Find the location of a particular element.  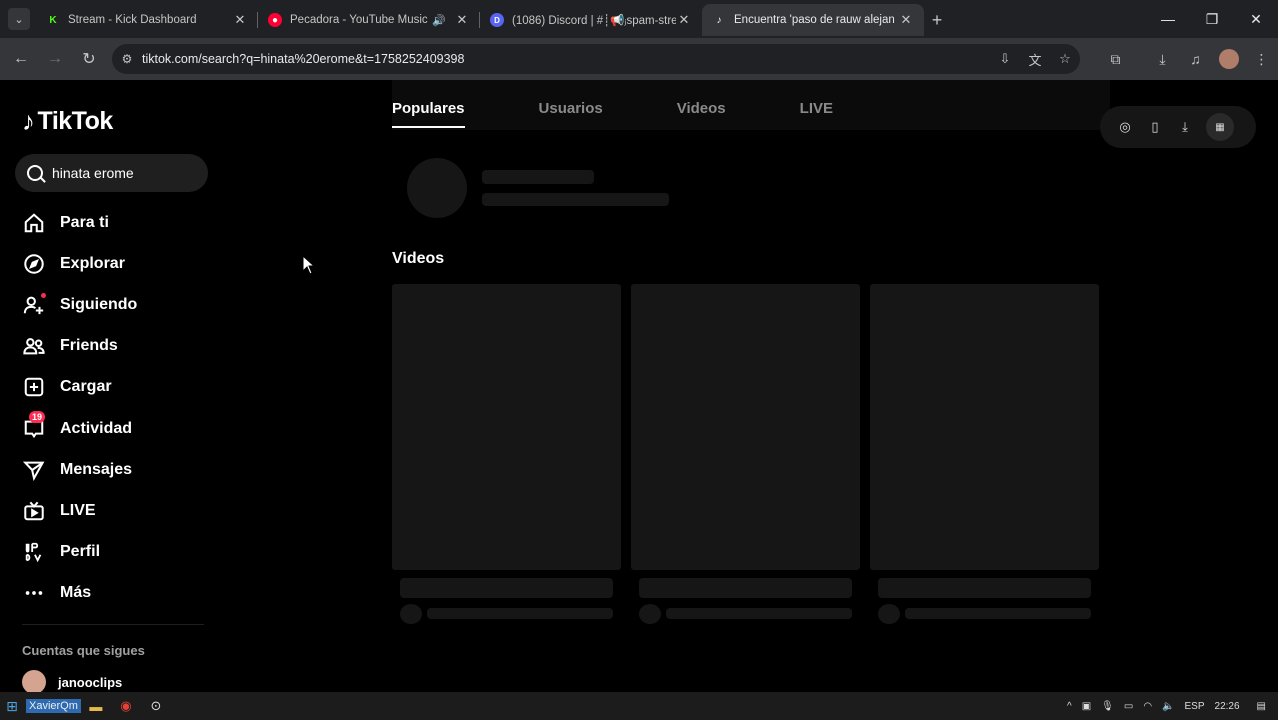

following-account-item: janooclips is located at coordinates (72, 682).